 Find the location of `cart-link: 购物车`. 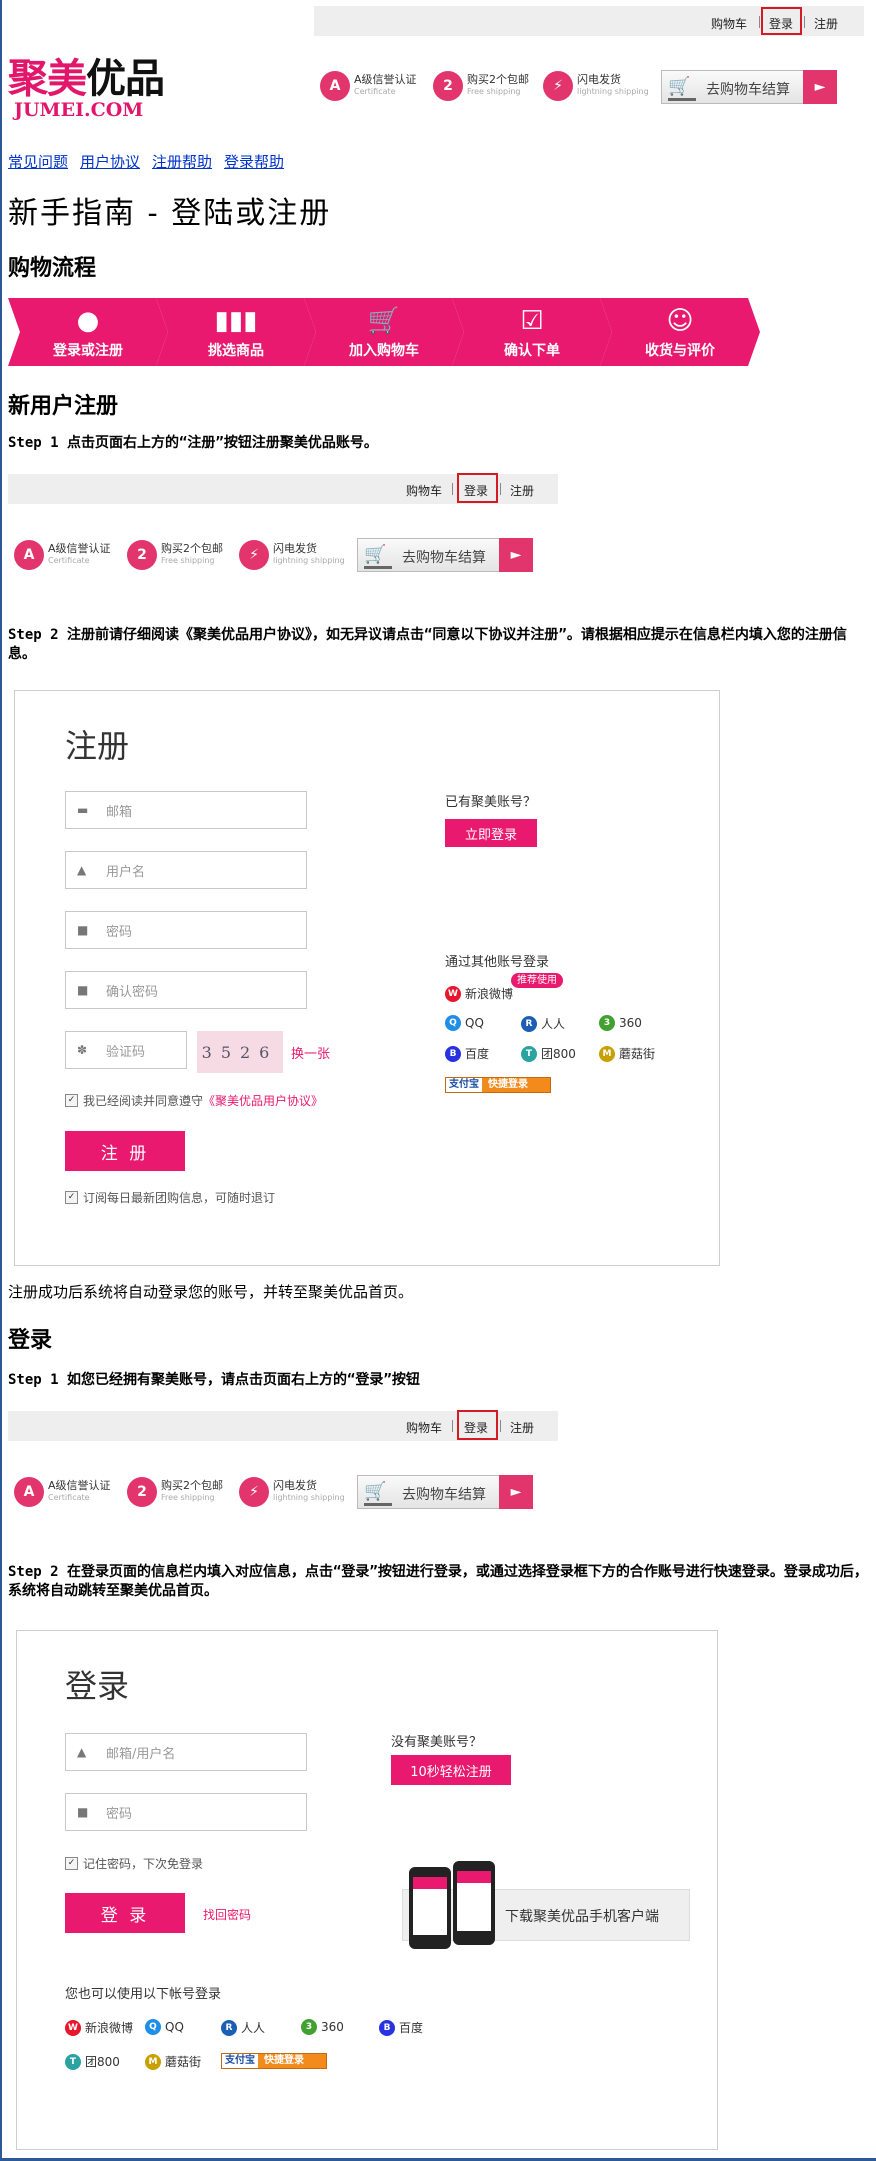

cart-link: 购物车 is located at coordinates (729, 23).